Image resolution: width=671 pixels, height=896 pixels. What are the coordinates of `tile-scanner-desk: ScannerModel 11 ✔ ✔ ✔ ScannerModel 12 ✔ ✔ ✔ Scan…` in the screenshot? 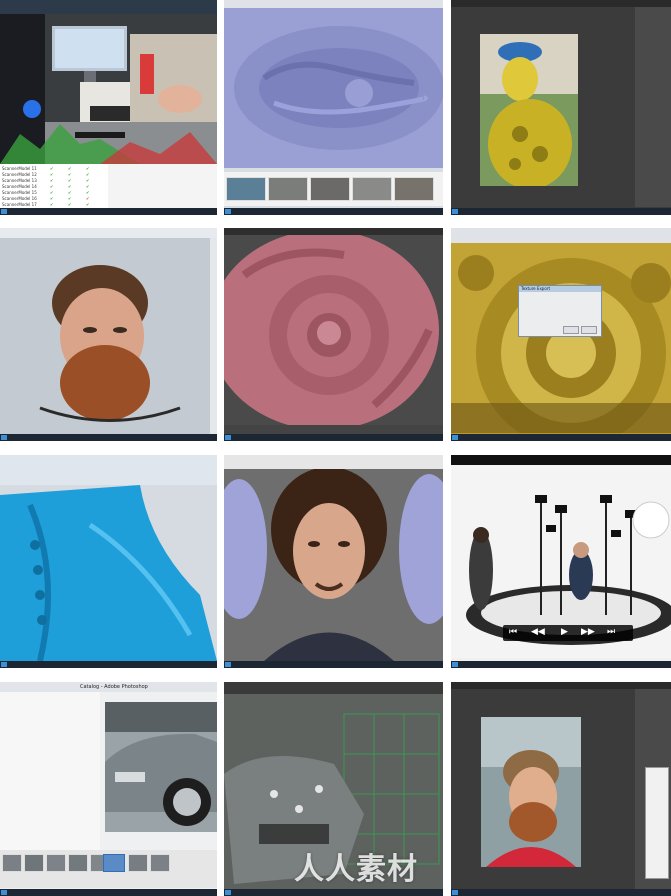 It's located at (108, 107).